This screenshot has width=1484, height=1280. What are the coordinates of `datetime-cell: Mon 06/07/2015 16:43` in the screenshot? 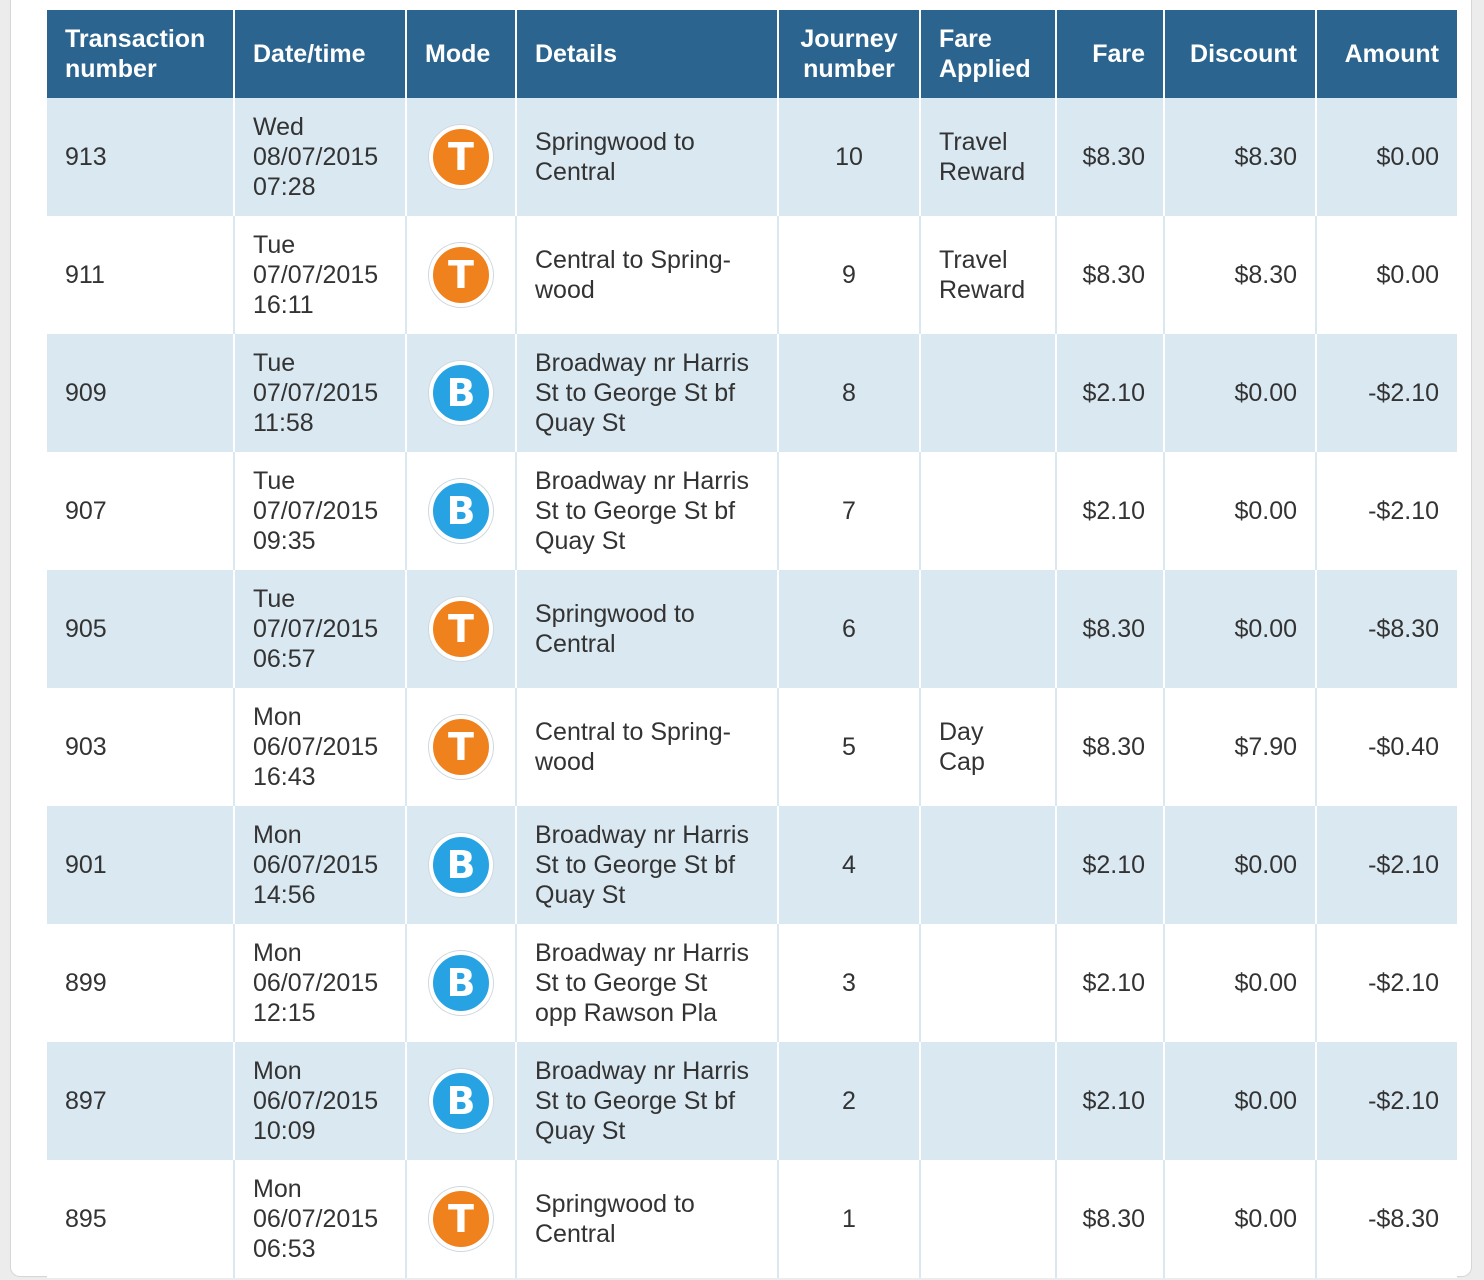 It's located at (319, 747).